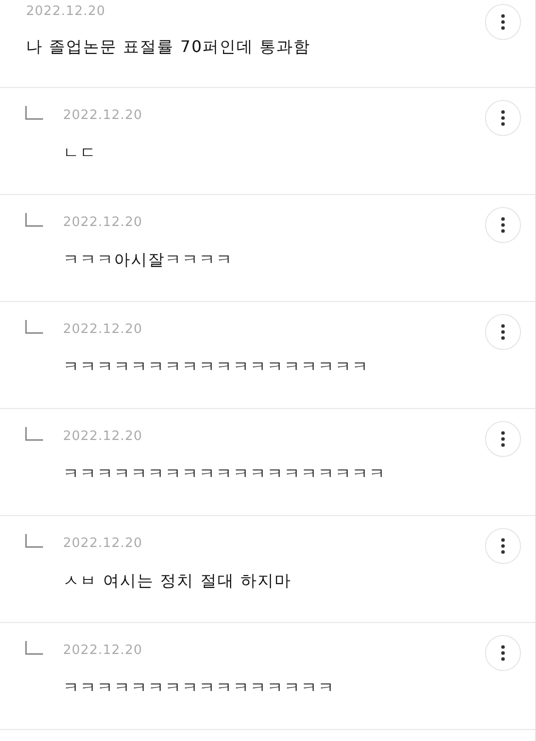 Image resolution: width=536 pixels, height=741 pixels. Describe the element at coordinates (199, 688) in the screenshot. I see `reply-text: ㅋㅋㅋㅋㅋㅋㅋㅋㅋㅋㅋㅋㅋㅋㅋㅋ` at that location.